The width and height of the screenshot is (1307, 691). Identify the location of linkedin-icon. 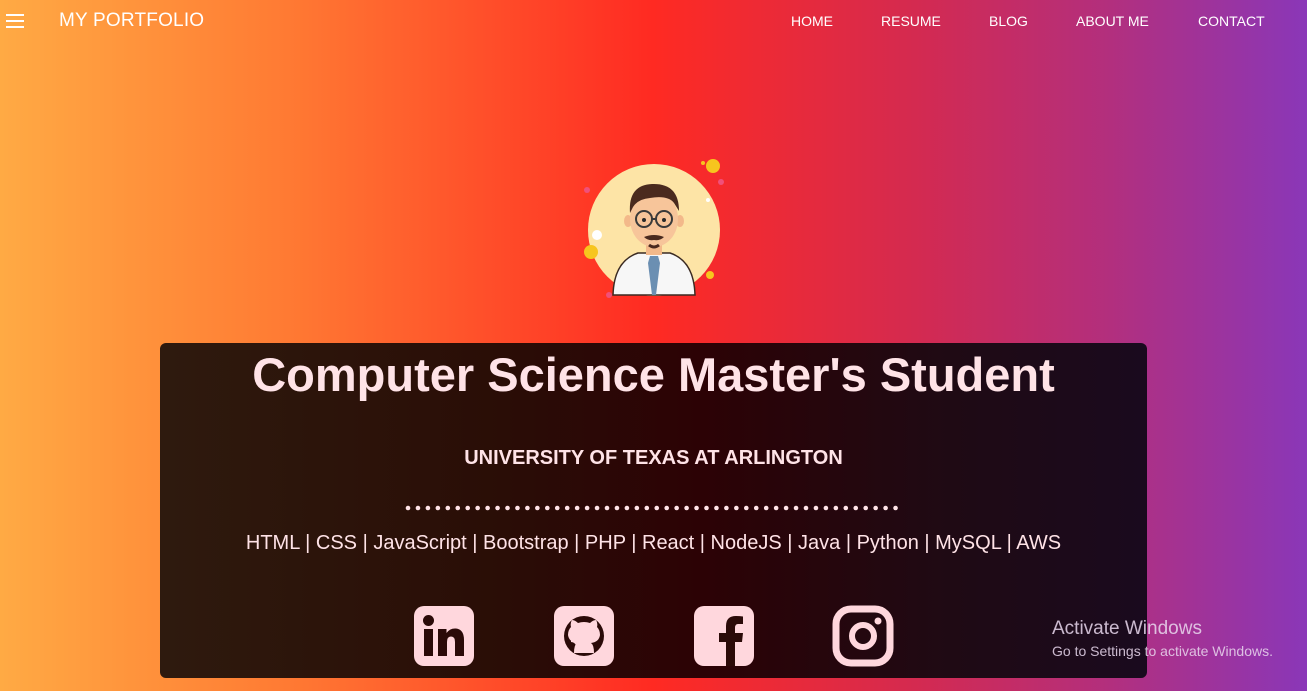
(444, 636).